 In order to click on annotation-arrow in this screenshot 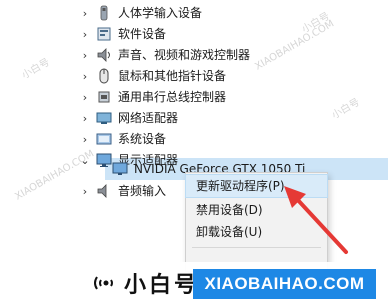, I will do `click(316, 220)`.